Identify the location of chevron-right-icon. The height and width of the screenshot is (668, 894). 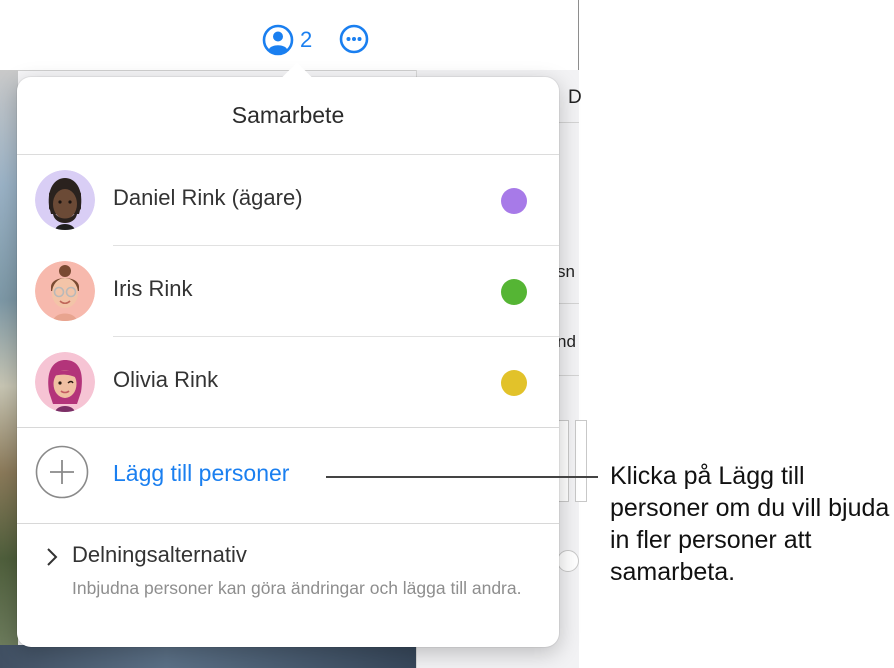
(52, 557).